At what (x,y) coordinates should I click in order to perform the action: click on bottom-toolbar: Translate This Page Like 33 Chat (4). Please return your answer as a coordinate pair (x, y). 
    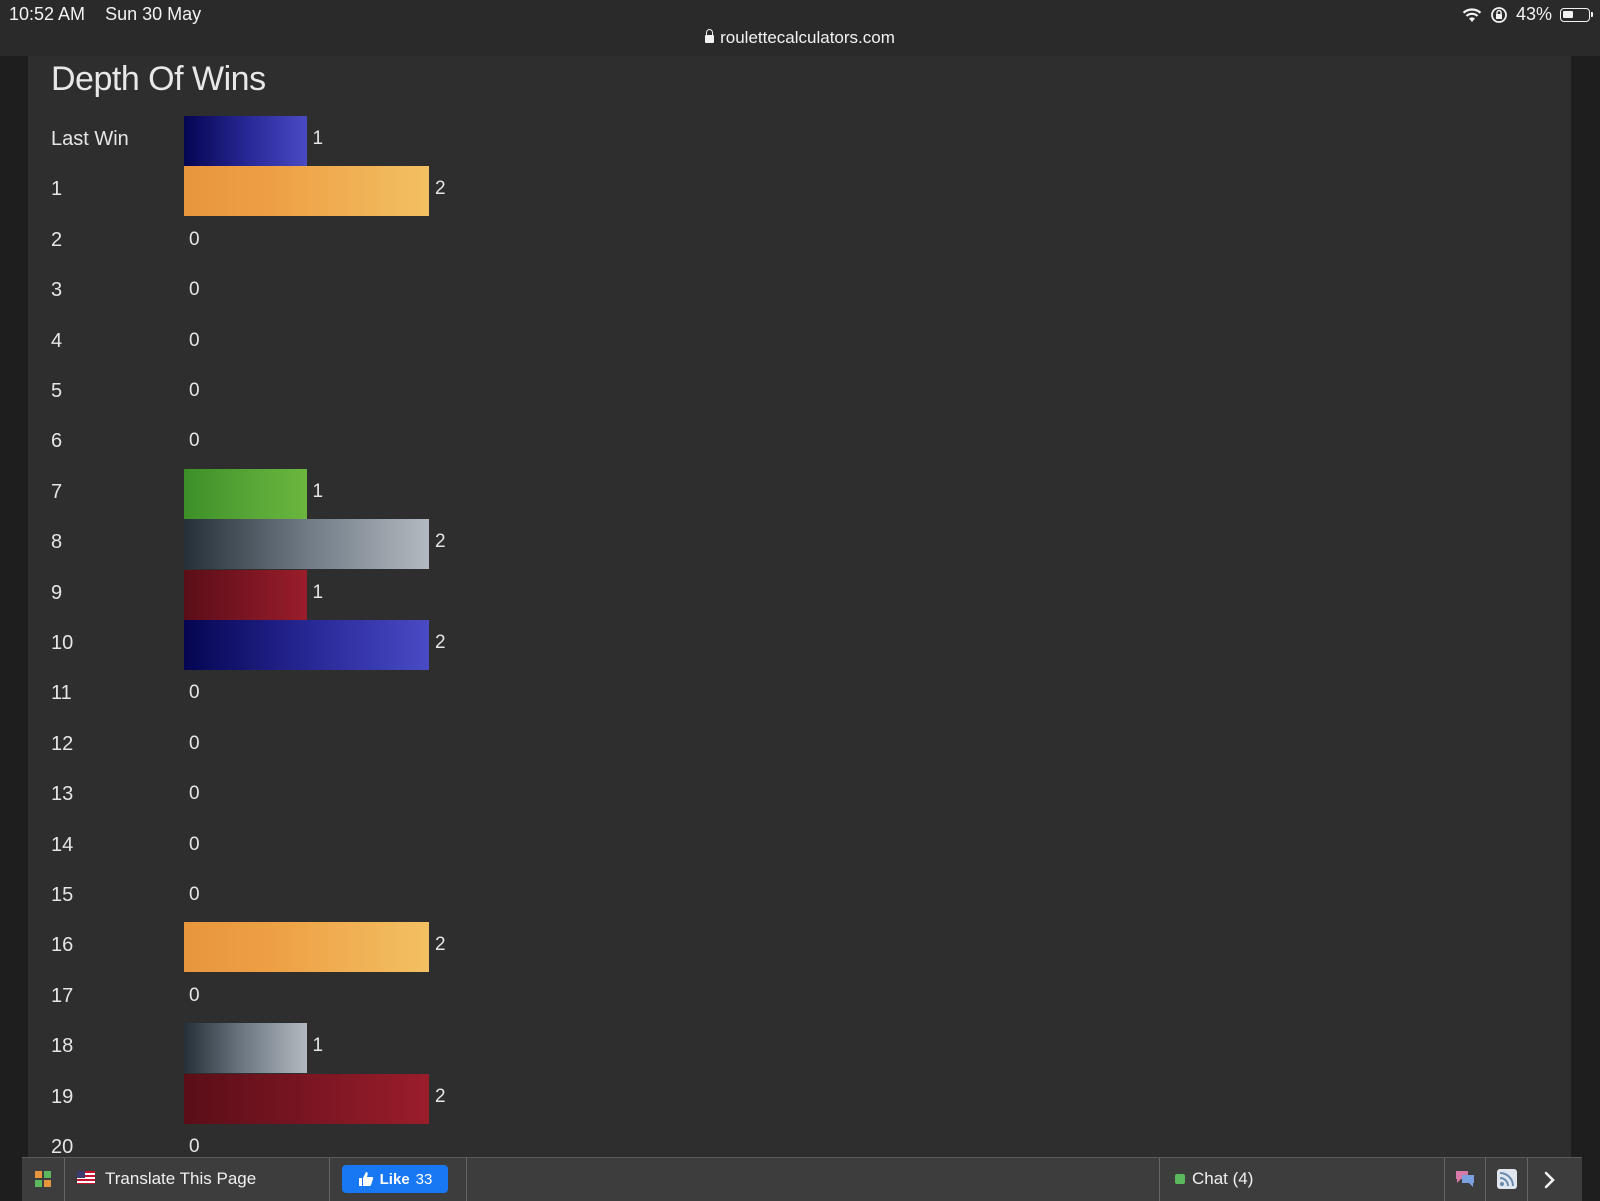
    Looking at the image, I should click on (802, 1179).